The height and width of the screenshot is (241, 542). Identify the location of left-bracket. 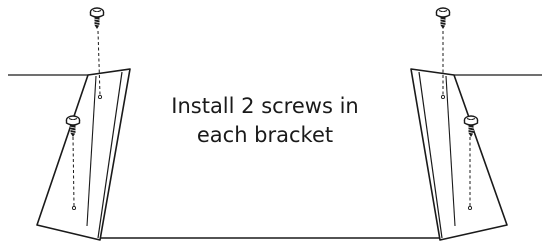
(83, 154).